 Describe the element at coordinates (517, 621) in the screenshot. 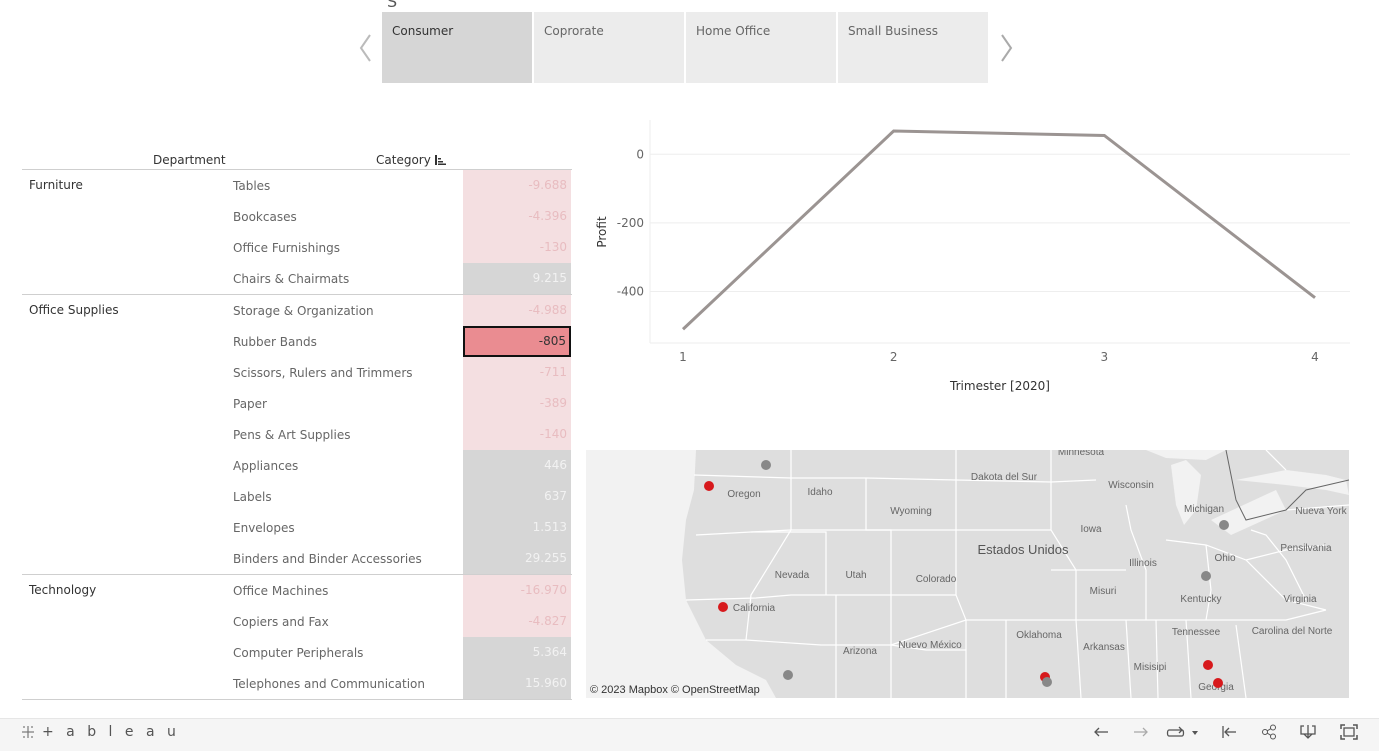

I see `profit-cell: -4.827` at that location.